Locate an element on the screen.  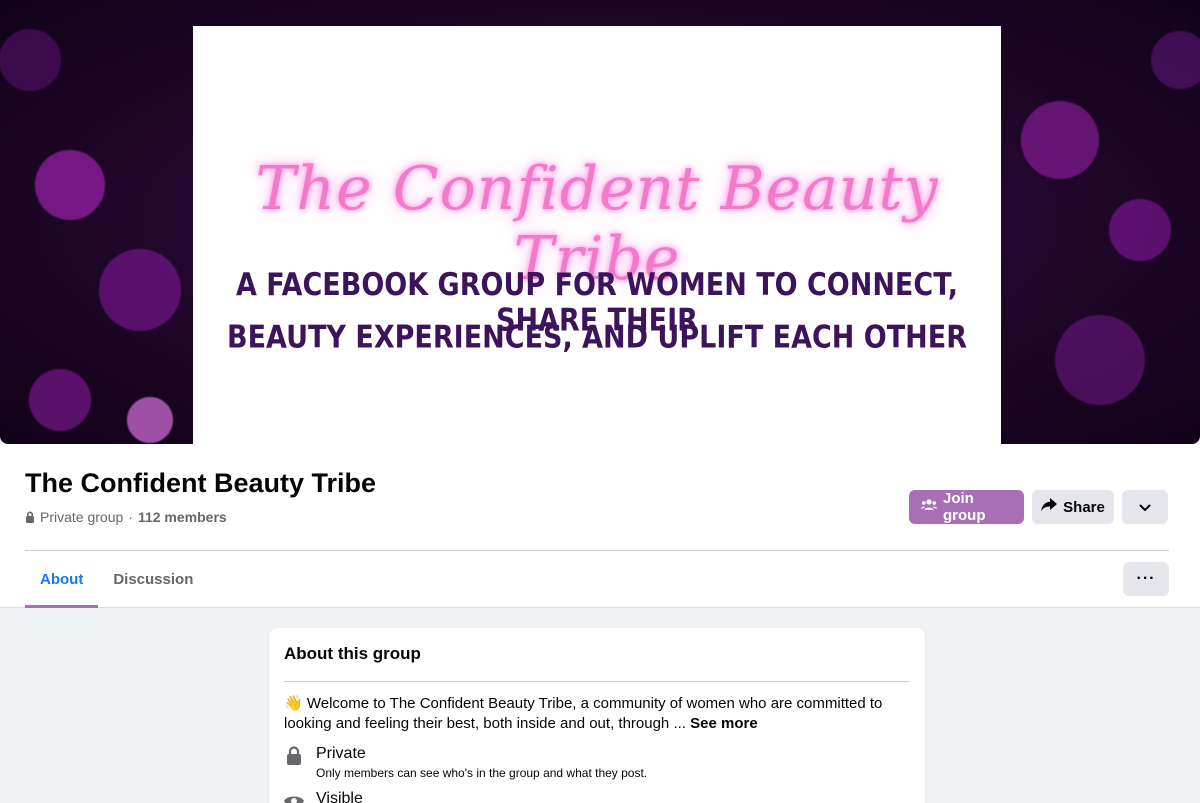
about-divider is located at coordinates (597, 681).